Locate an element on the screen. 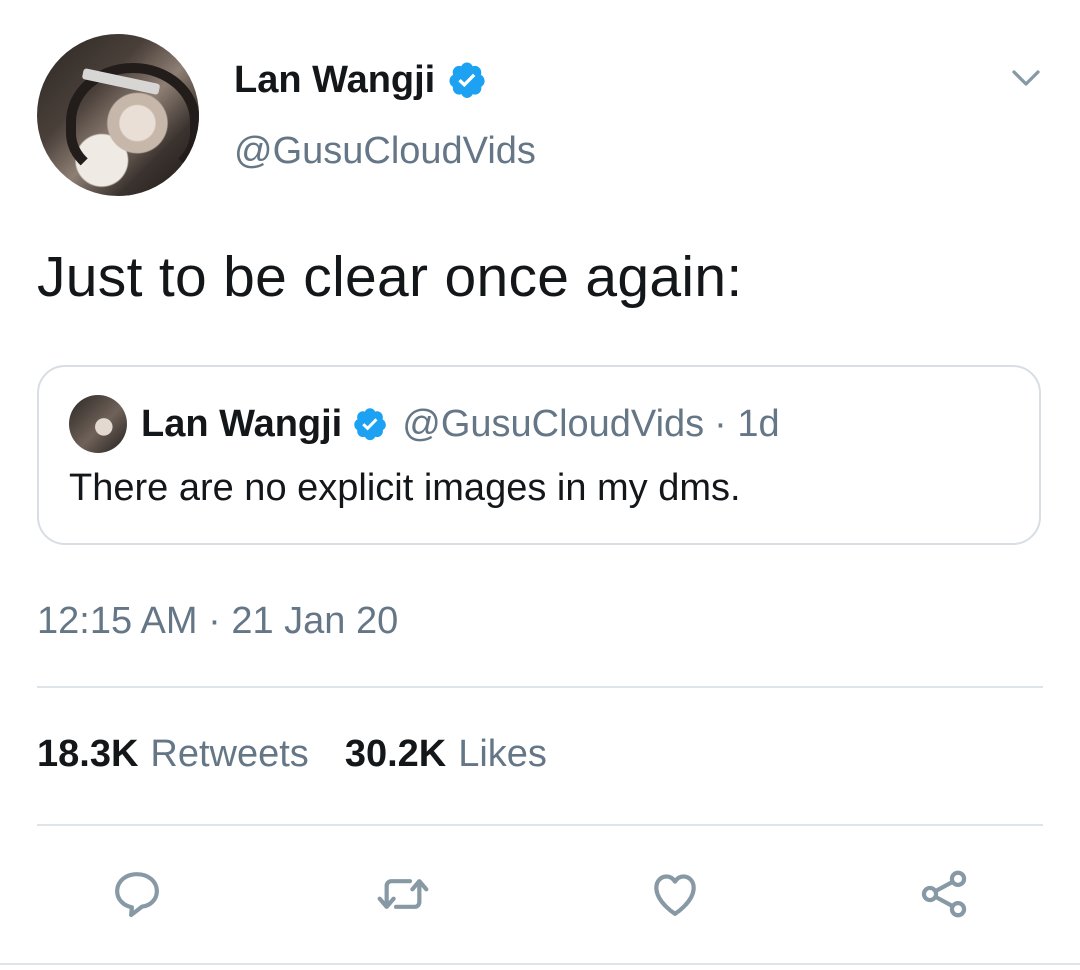 Image resolution: width=1080 pixels, height=970 pixels. like-button is located at coordinates (675, 894).